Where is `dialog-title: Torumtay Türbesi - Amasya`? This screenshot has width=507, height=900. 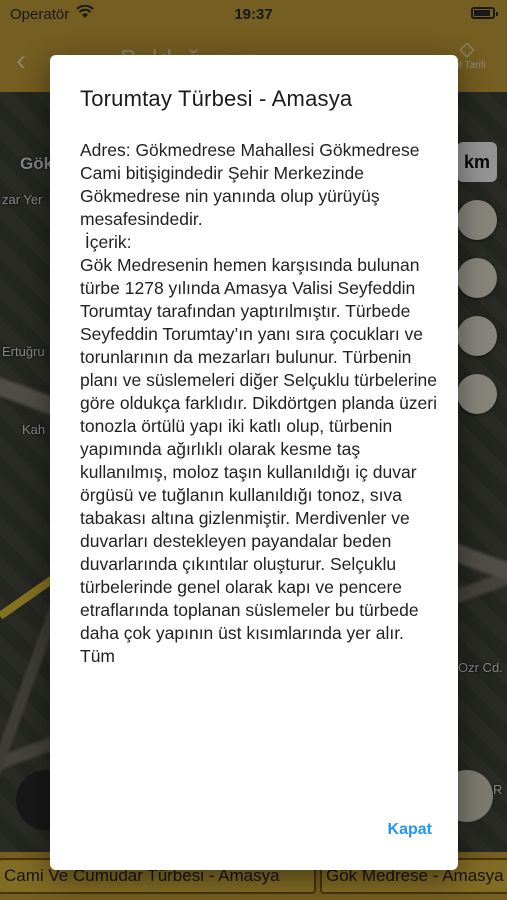
dialog-title: Torumtay Türbesi - Amasya is located at coordinates (216, 98).